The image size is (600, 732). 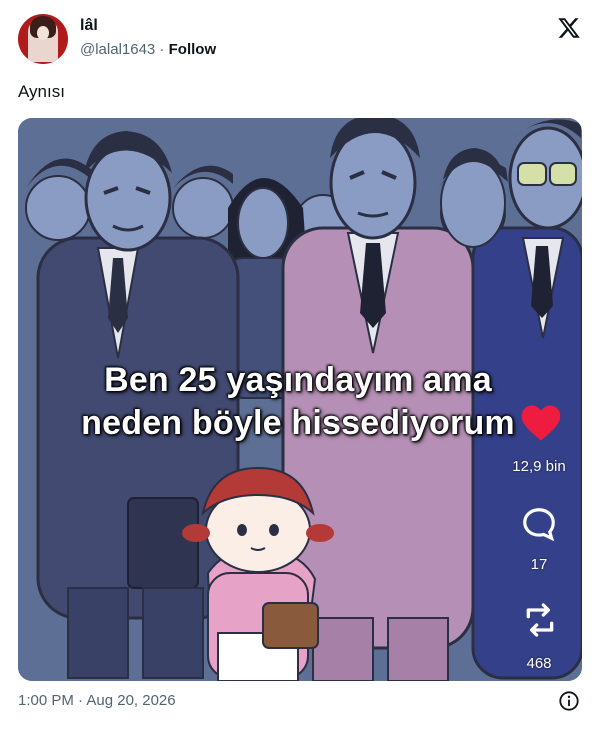 What do you see at coordinates (569, 28) in the screenshot?
I see `x-logo-icon` at bounding box center [569, 28].